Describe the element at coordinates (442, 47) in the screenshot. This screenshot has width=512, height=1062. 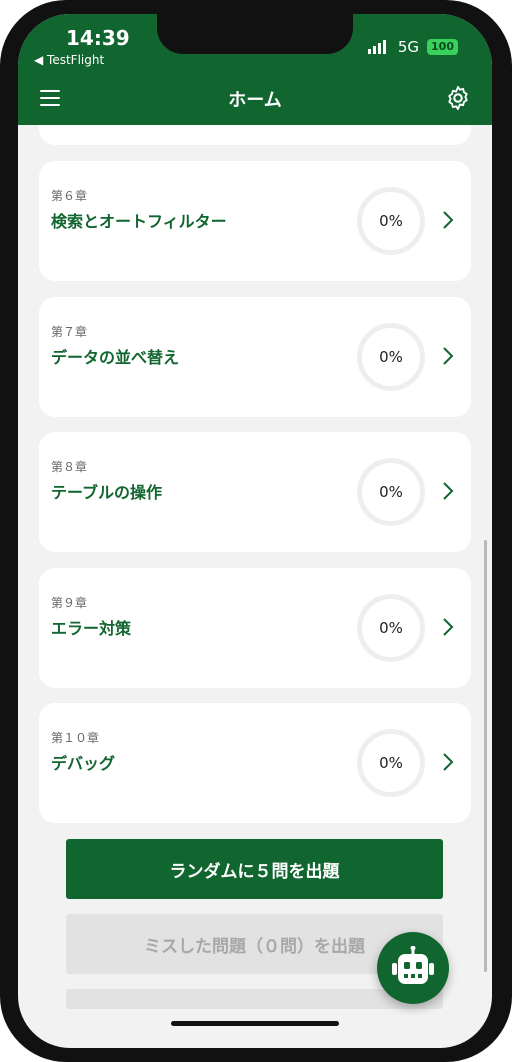
I see `battery-icon: 100` at that location.